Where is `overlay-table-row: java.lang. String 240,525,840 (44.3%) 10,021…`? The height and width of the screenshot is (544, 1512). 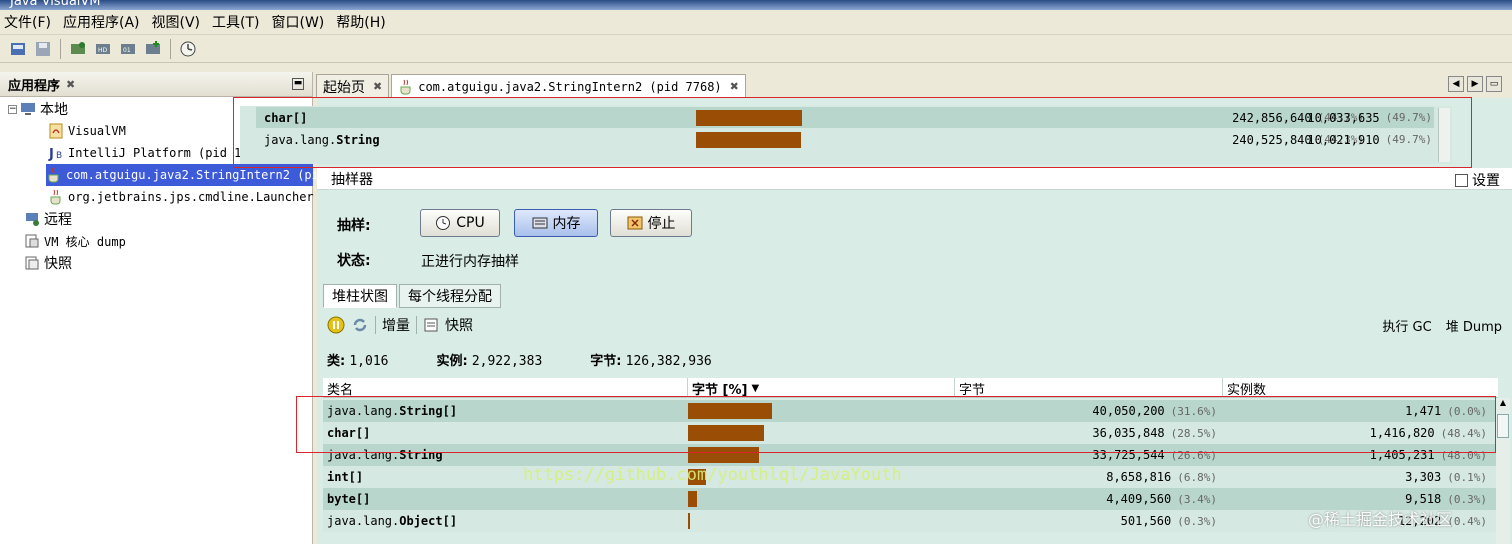
overlay-table-row: java.lang. String 240,525,840 (44.3%) 10,021… is located at coordinates (845, 139).